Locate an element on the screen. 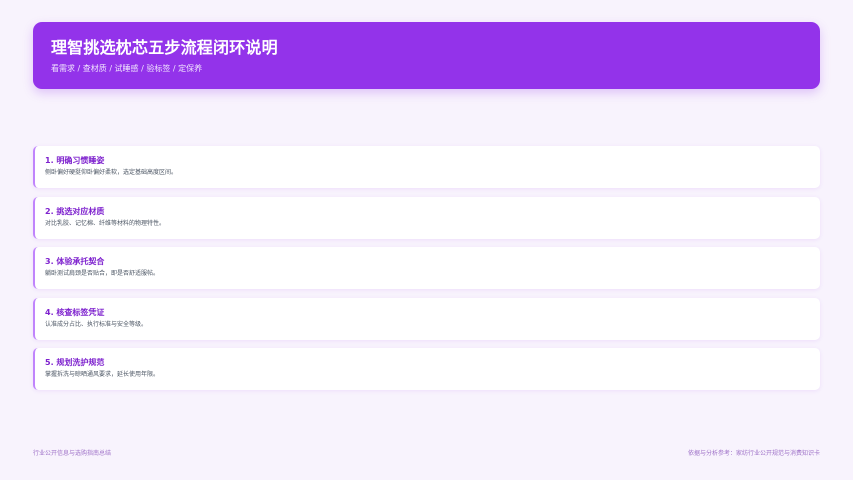 The width and height of the screenshot is (853, 480). step-description: 认准成分占比、执行标准与安全等级。 is located at coordinates (96, 324).